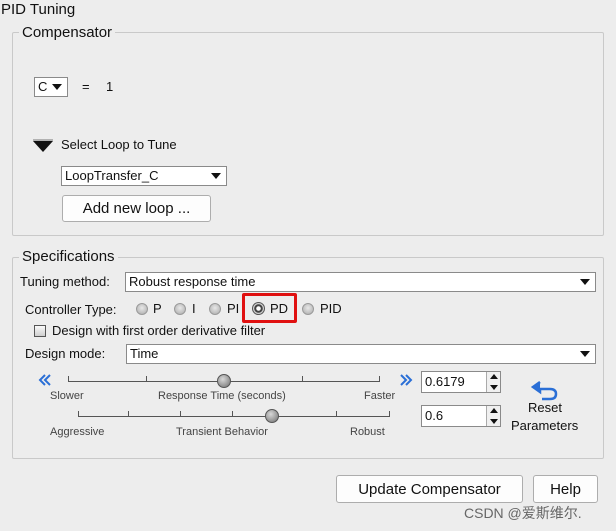 This screenshot has height=531, width=616. What do you see at coordinates (272, 416) in the screenshot?
I see `transient-behavior-thumb` at bounding box center [272, 416].